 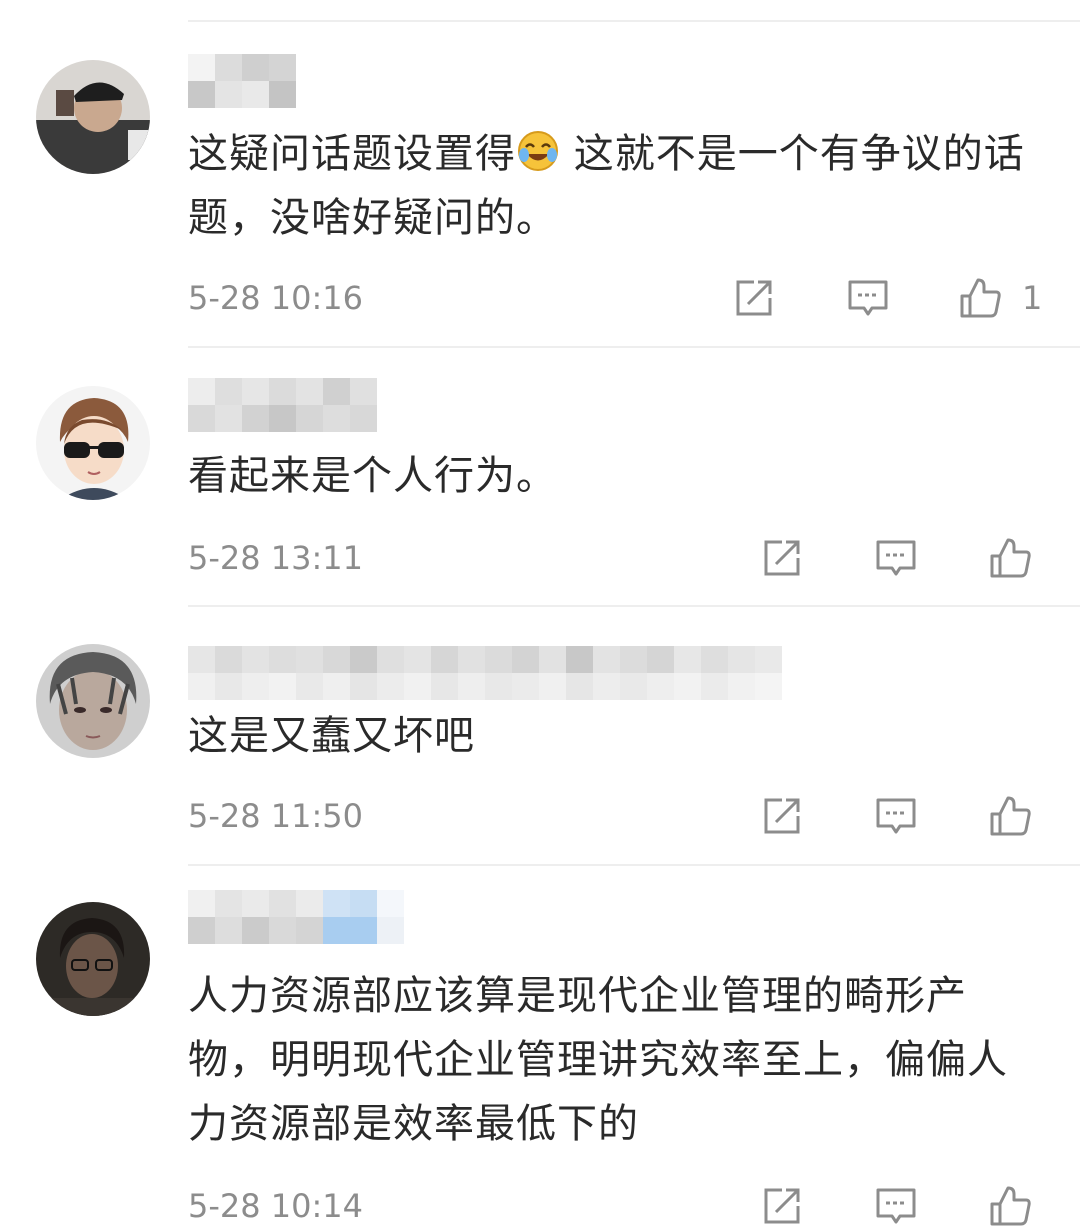 I want to click on comment-text: 这是又蠢又坏吧, so click(x=331, y=736).